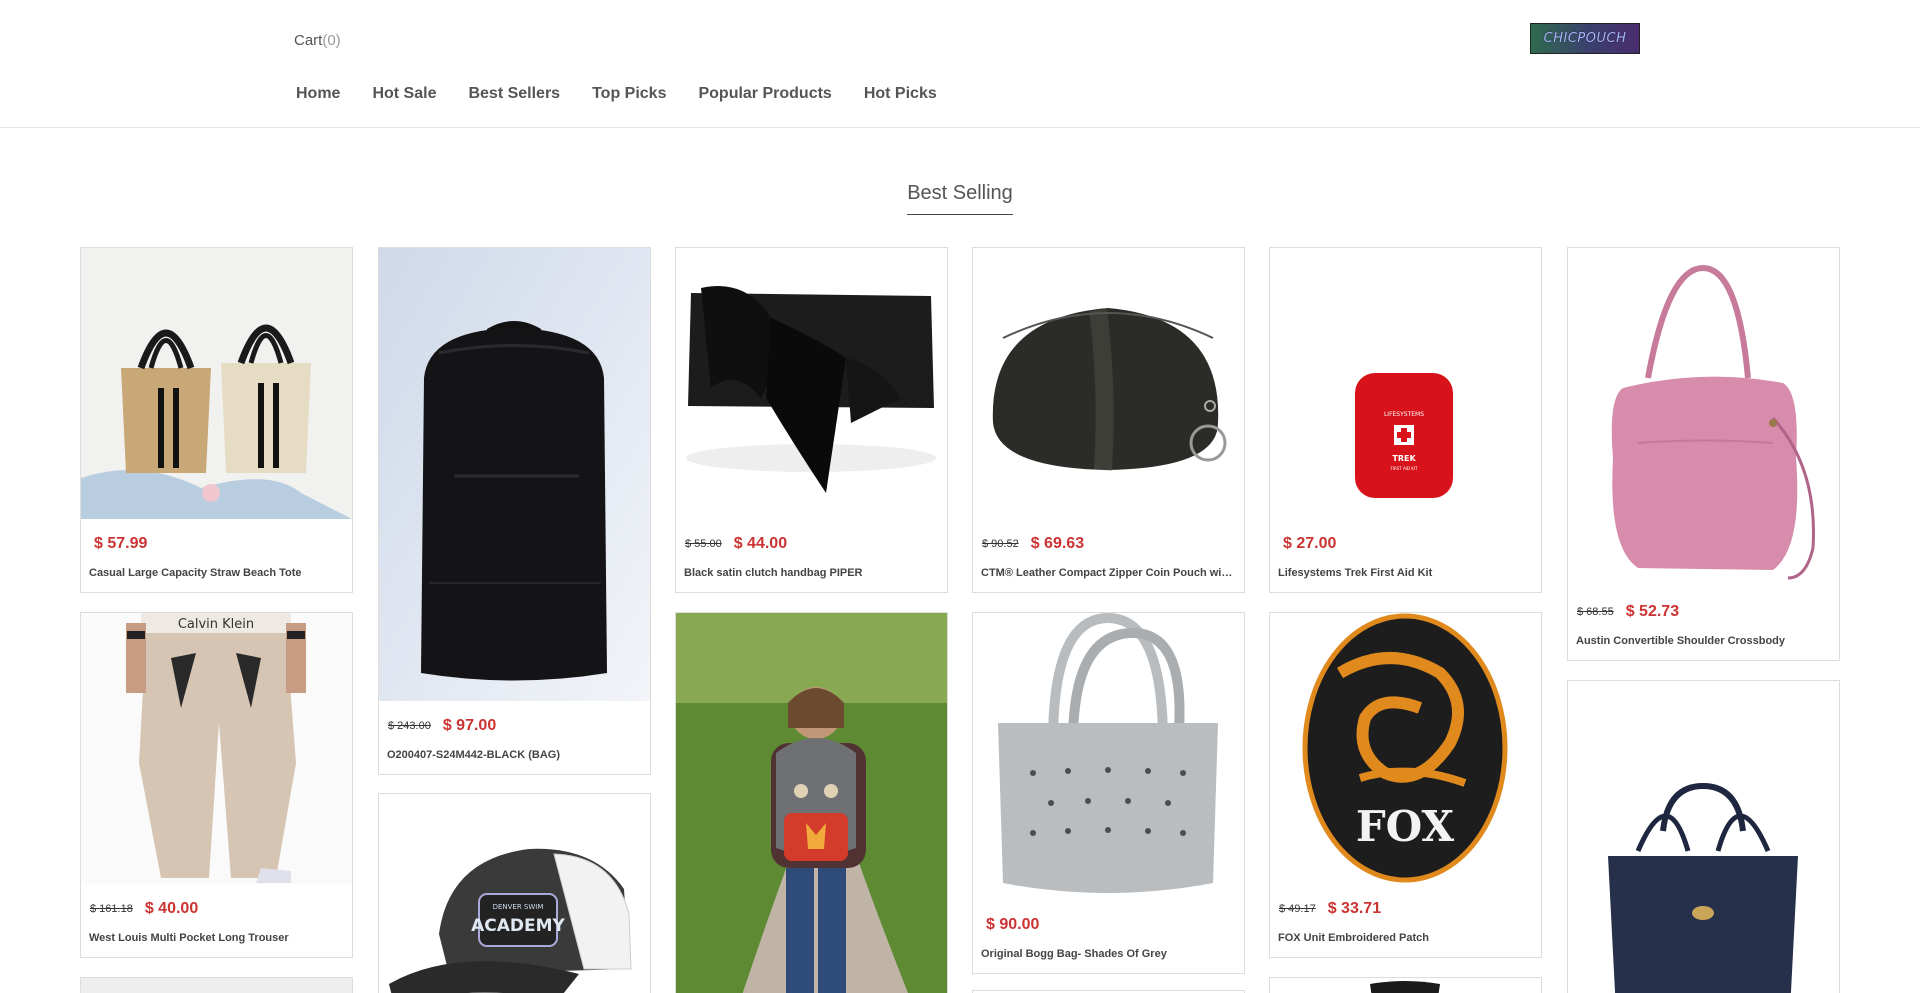 Image resolution: width=1920 pixels, height=993 pixels. Describe the element at coordinates (514, 94) in the screenshot. I see `nav-best-sellers: Best Sellers` at that location.